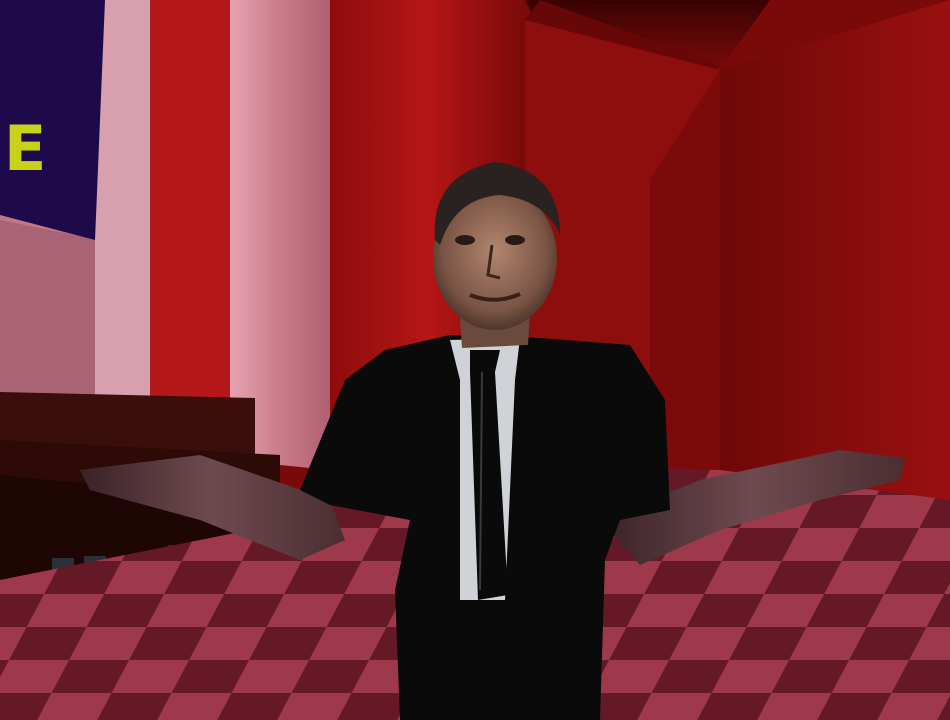 Image resolution: width=950 pixels, height=720 pixels. I want to click on banner-letter: E, so click(25, 148).